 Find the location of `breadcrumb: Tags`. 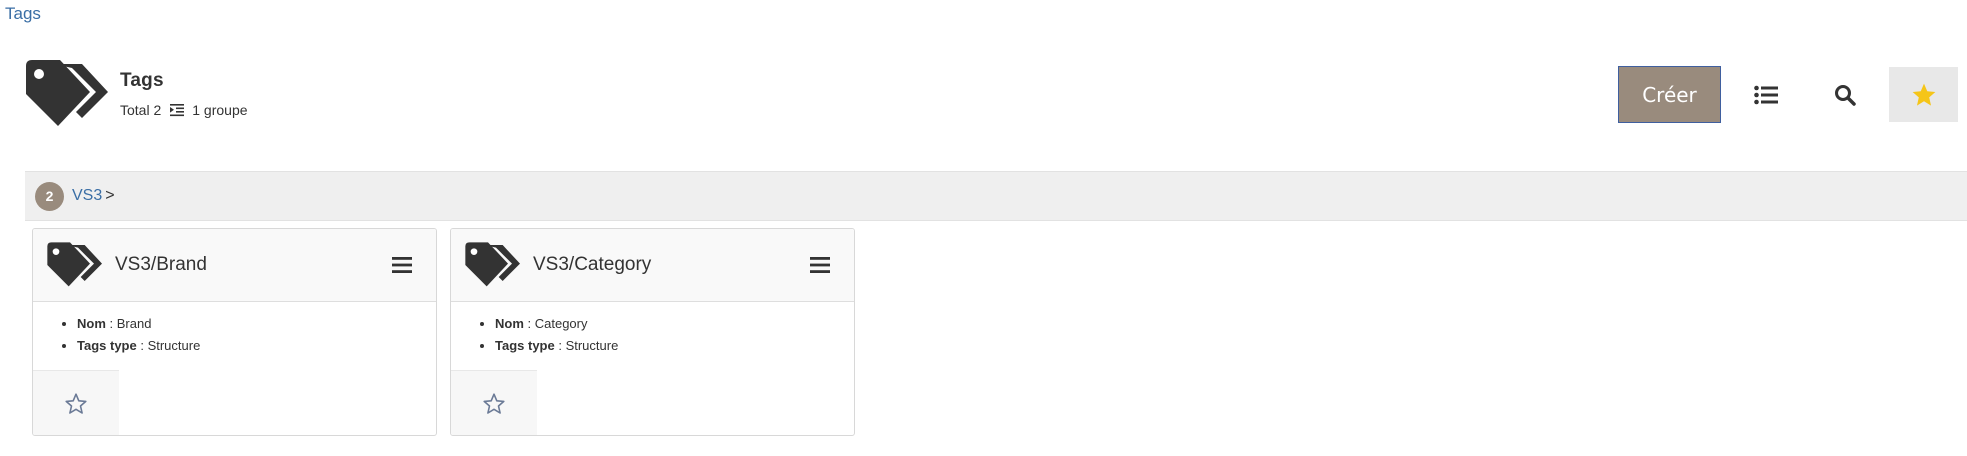

breadcrumb: Tags is located at coordinates (23, 14).